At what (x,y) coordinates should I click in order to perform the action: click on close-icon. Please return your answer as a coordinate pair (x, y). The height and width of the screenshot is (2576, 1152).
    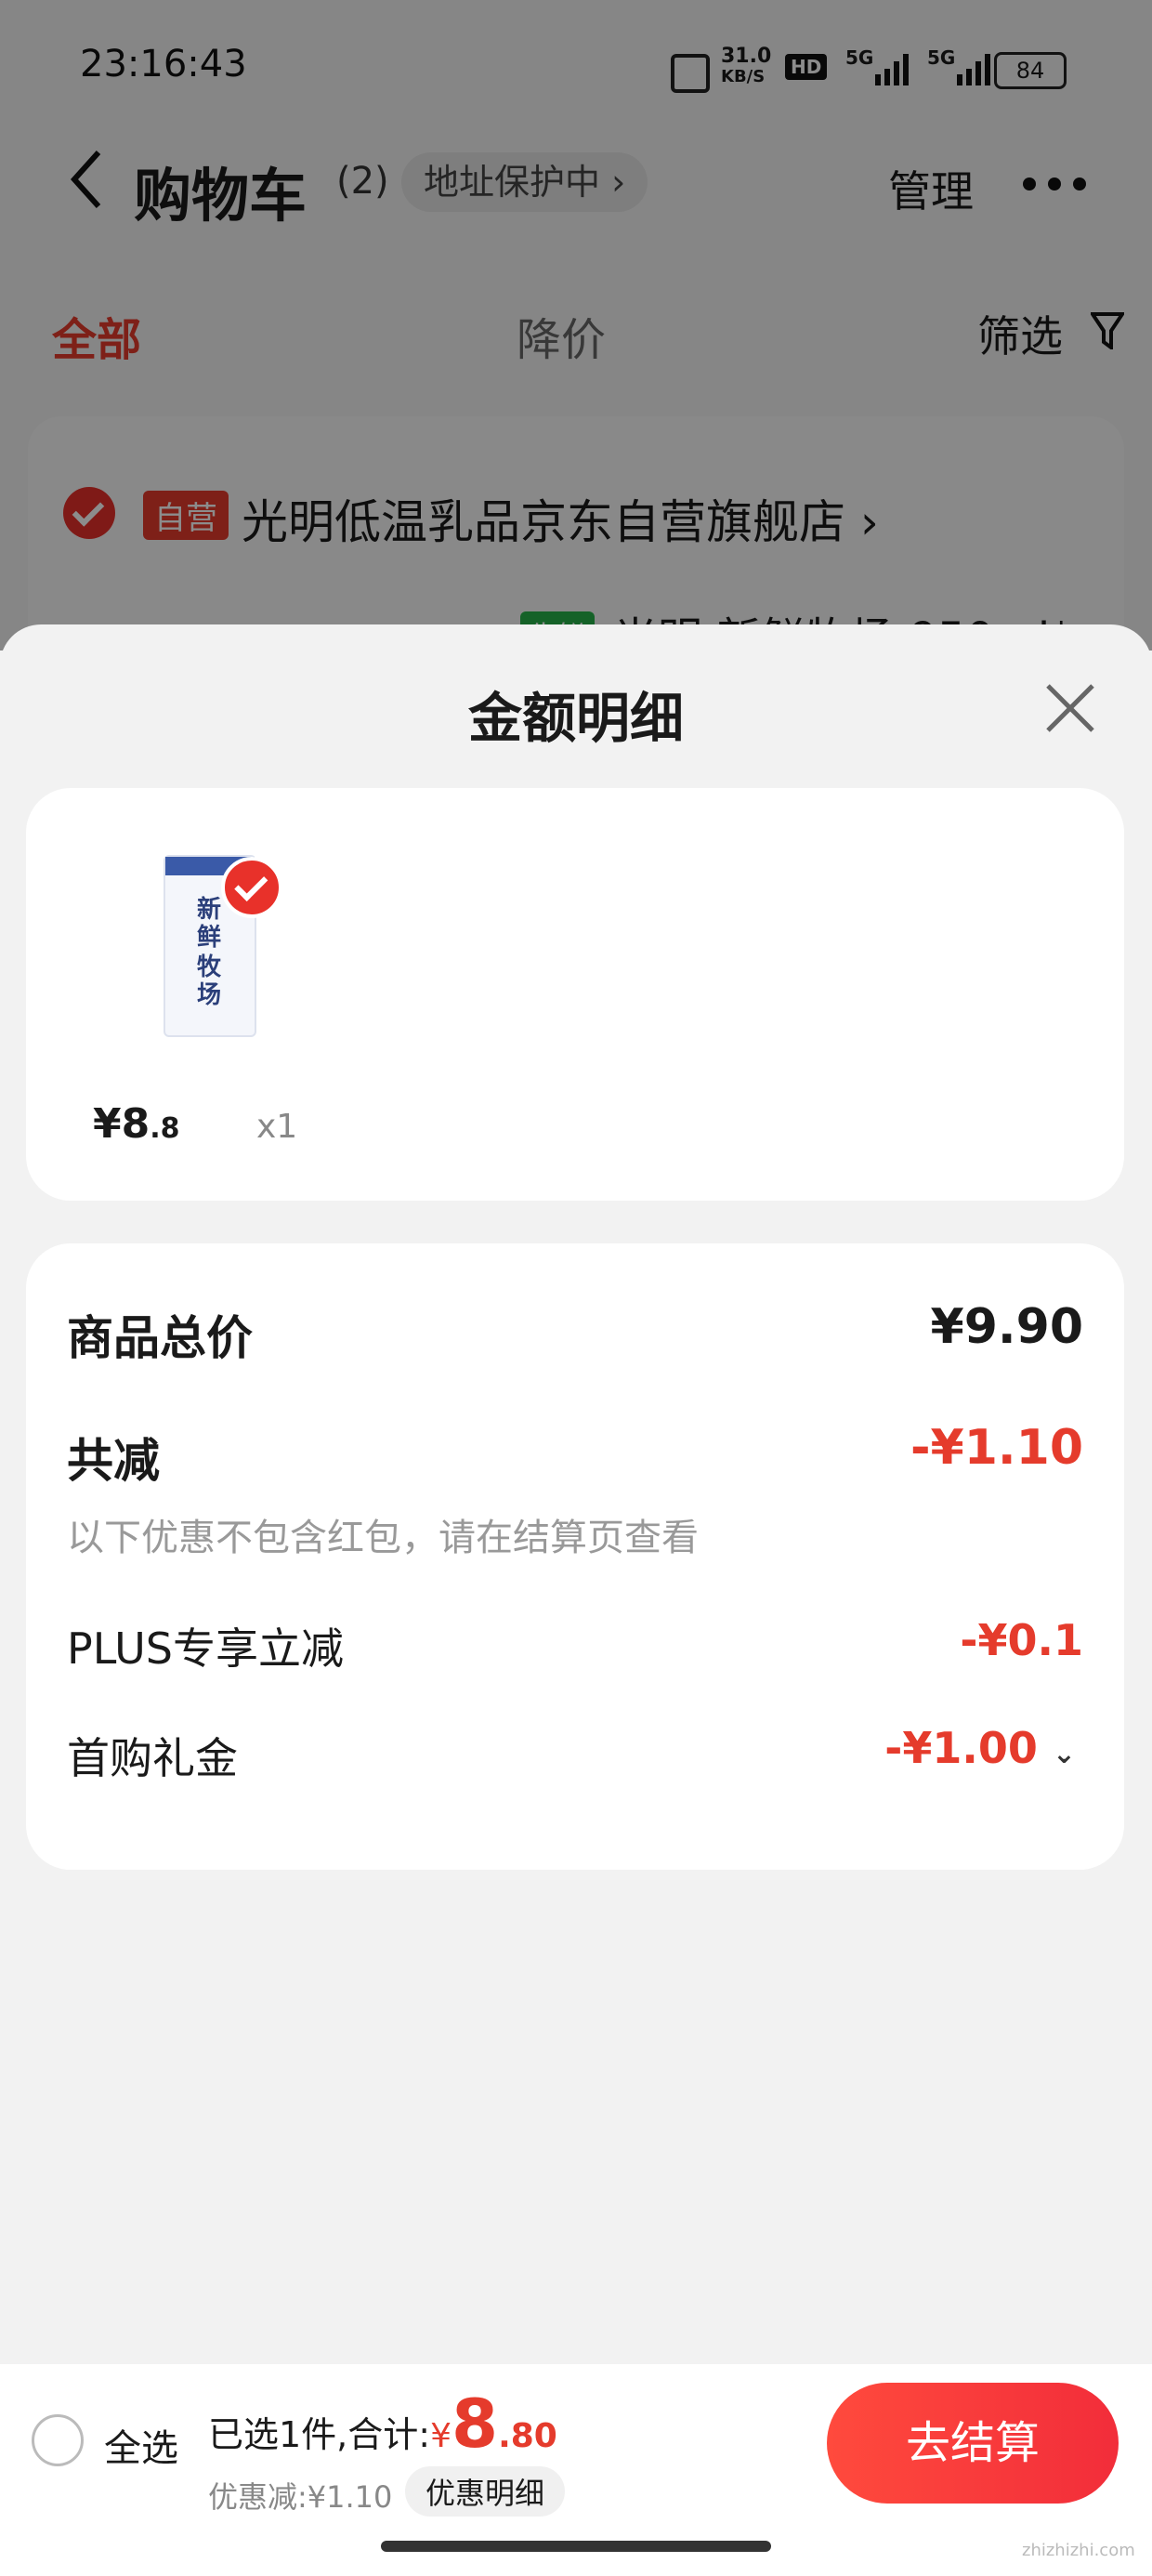
    Looking at the image, I should click on (1070, 710).